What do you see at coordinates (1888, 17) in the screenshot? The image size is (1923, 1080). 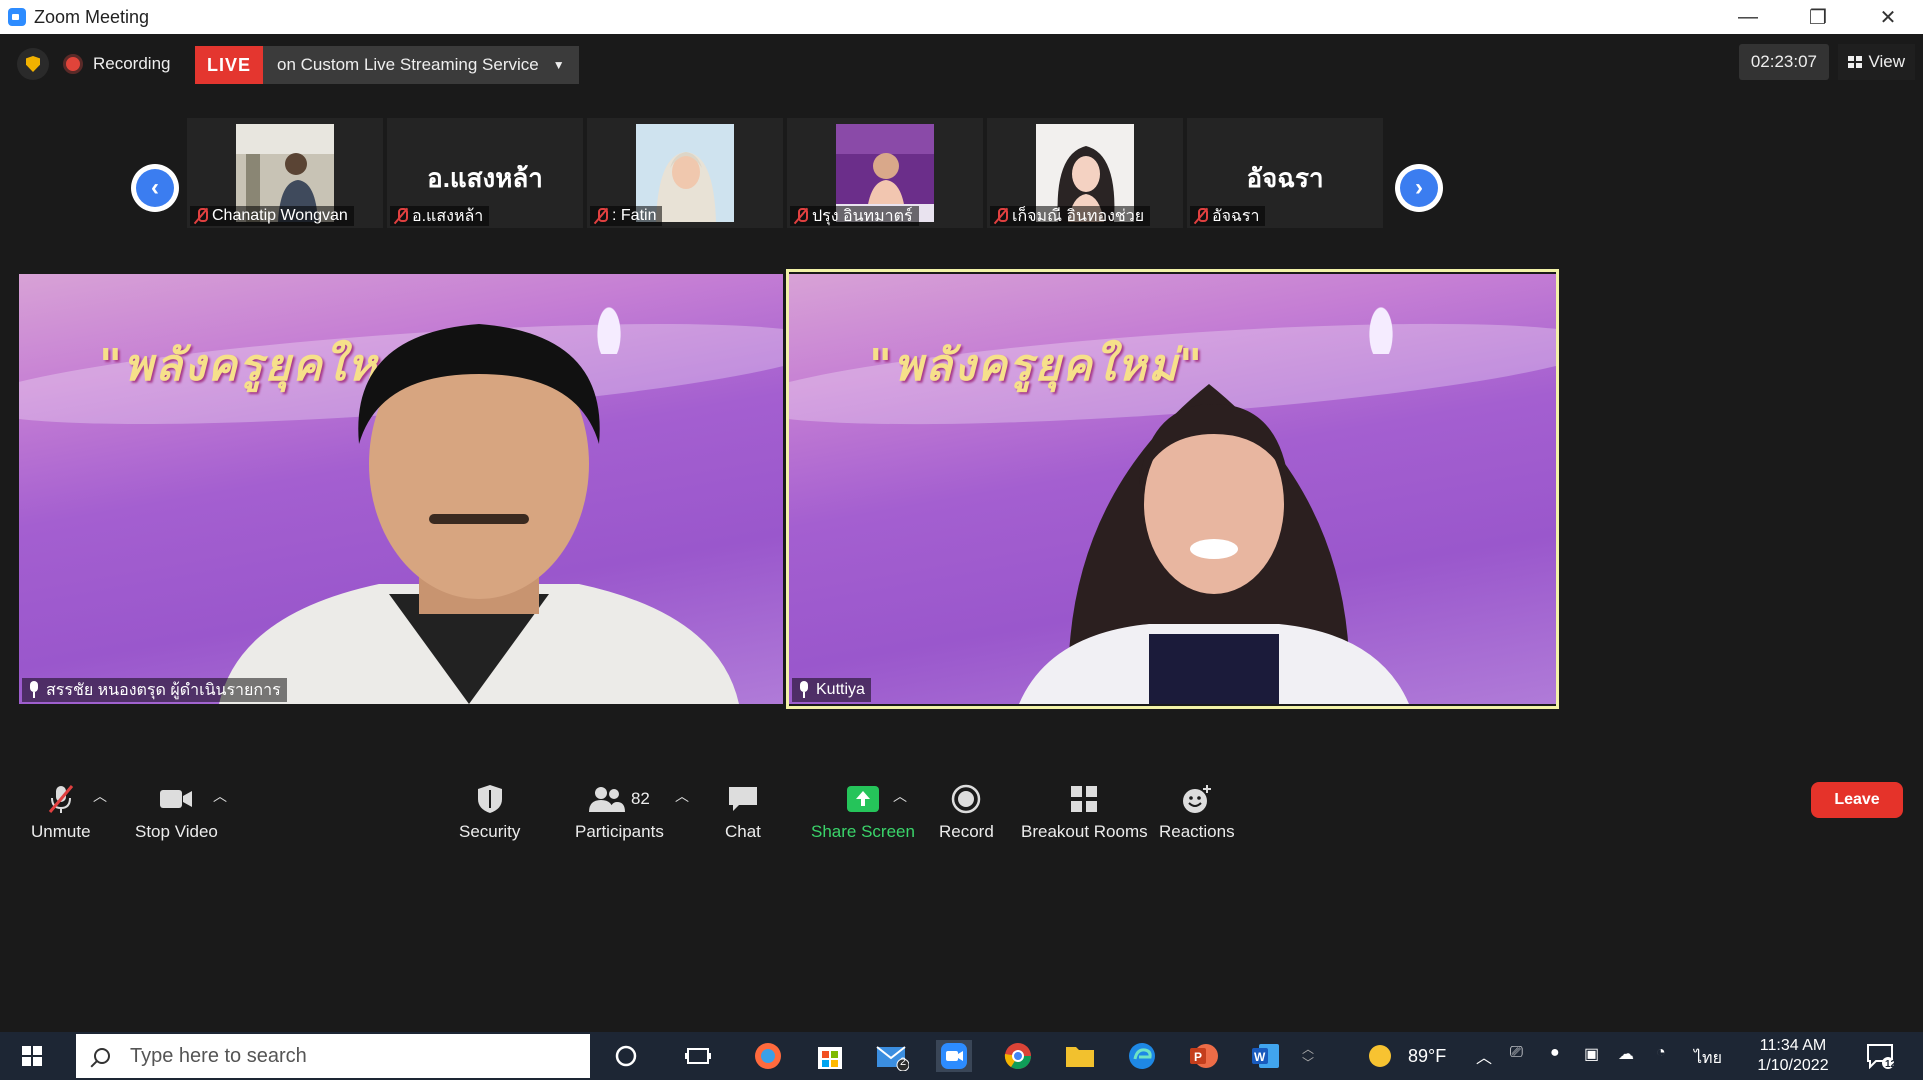 I see `close-button: ✕` at bounding box center [1888, 17].